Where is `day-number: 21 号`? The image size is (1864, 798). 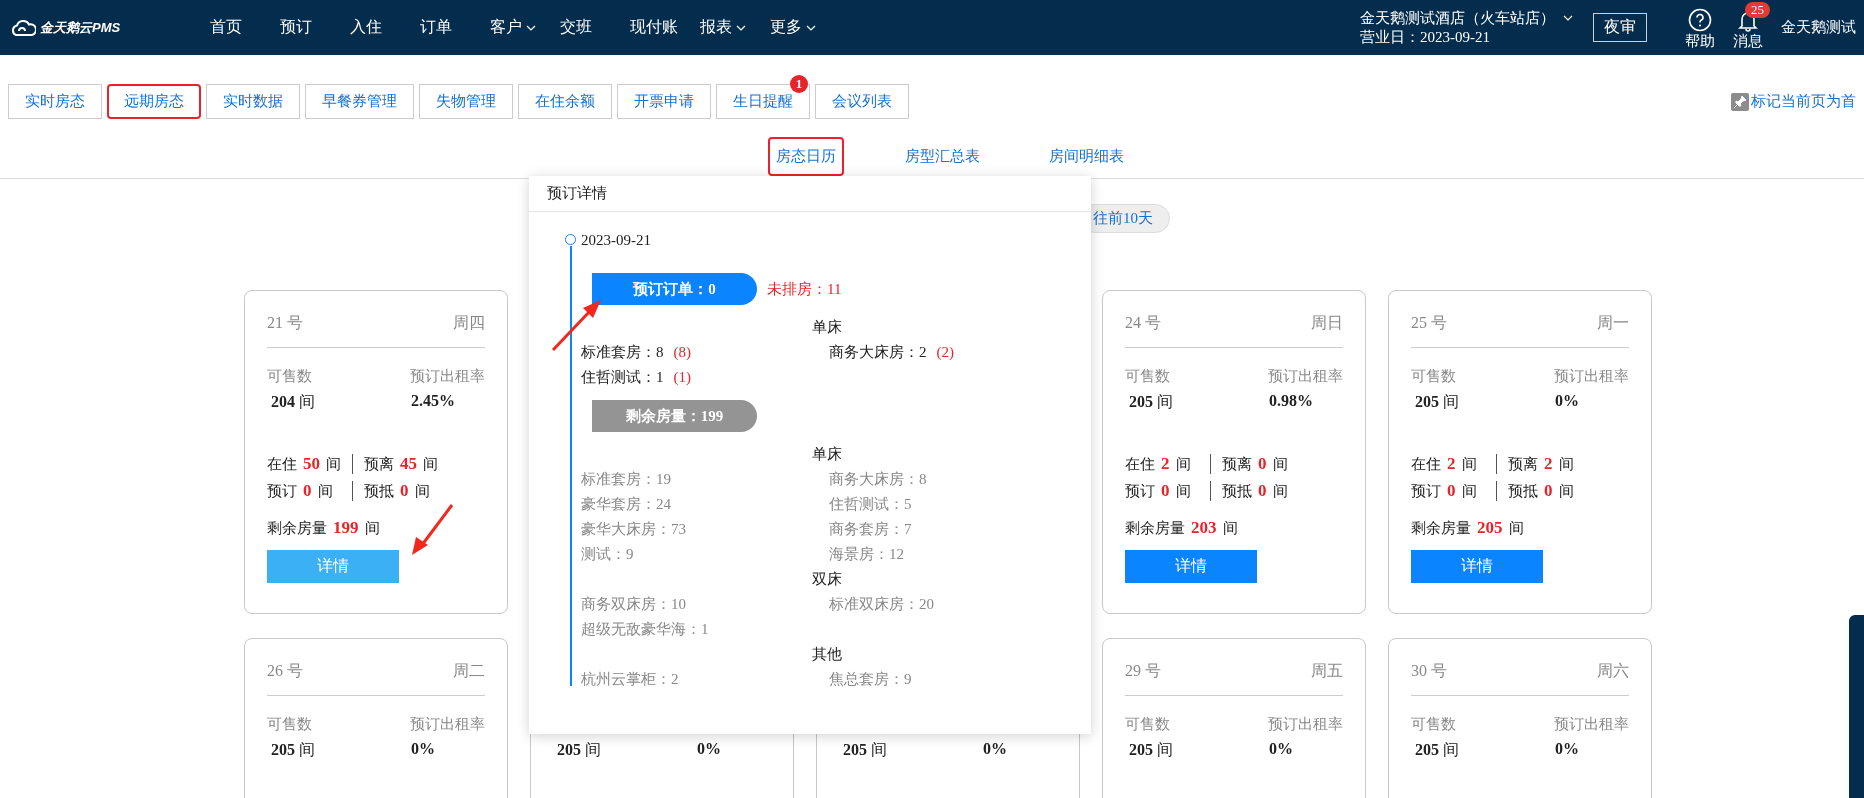
day-number: 21 号 is located at coordinates (285, 322).